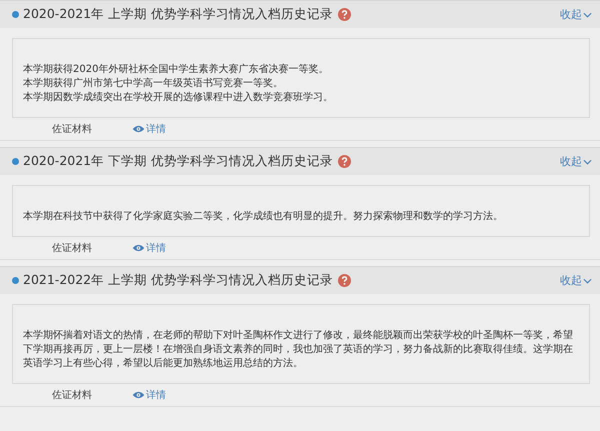 This screenshot has height=431, width=600. Describe the element at coordinates (176, 70) in the screenshot. I see `record-text: 本学期获得2020年外研社杯全国中学生素养大赛广东省决赛一等奖。` at that location.